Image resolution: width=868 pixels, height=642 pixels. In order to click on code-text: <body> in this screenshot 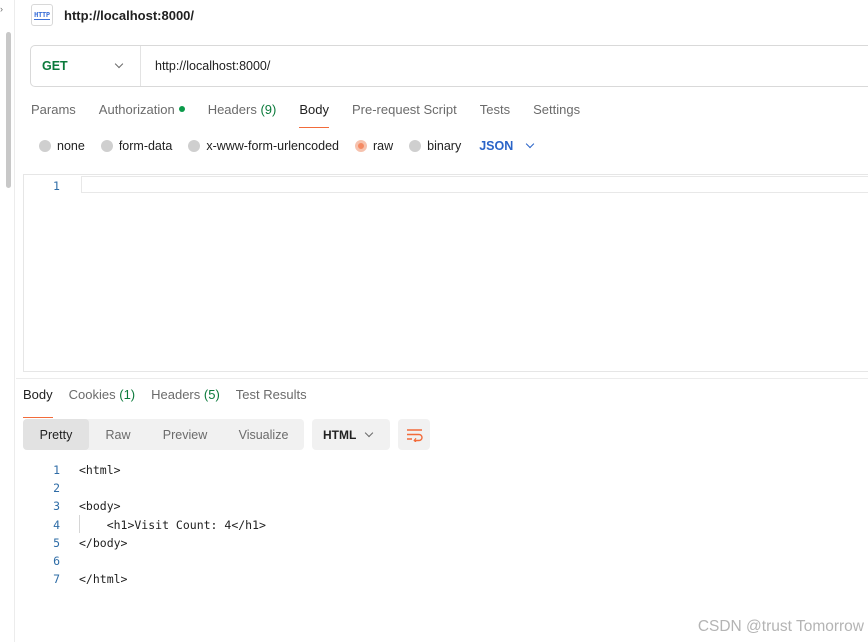, I will do `click(100, 506)`.